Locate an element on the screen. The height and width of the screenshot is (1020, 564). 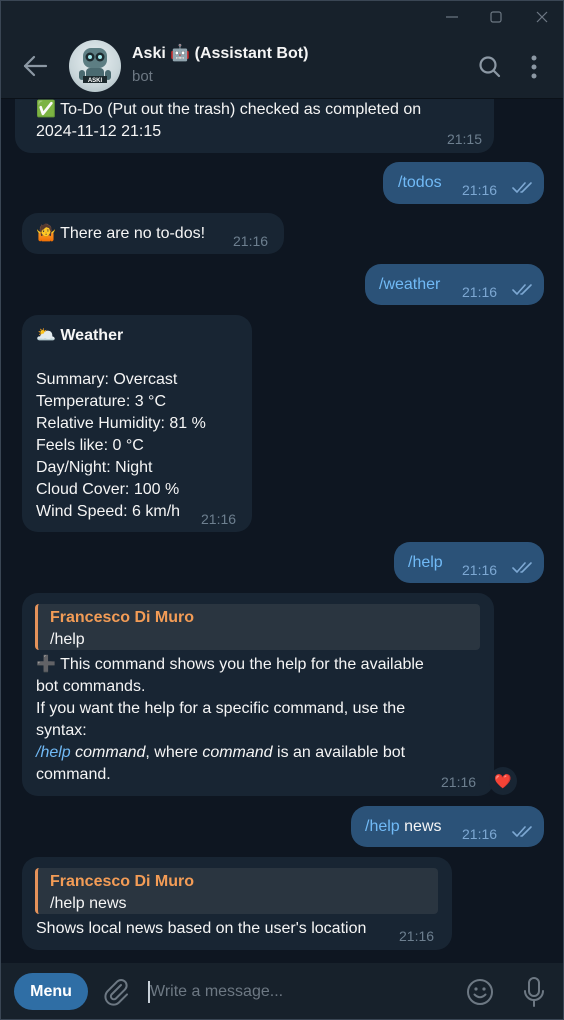
message-text: 2024-11-12 21:15 is located at coordinates (99, 131).